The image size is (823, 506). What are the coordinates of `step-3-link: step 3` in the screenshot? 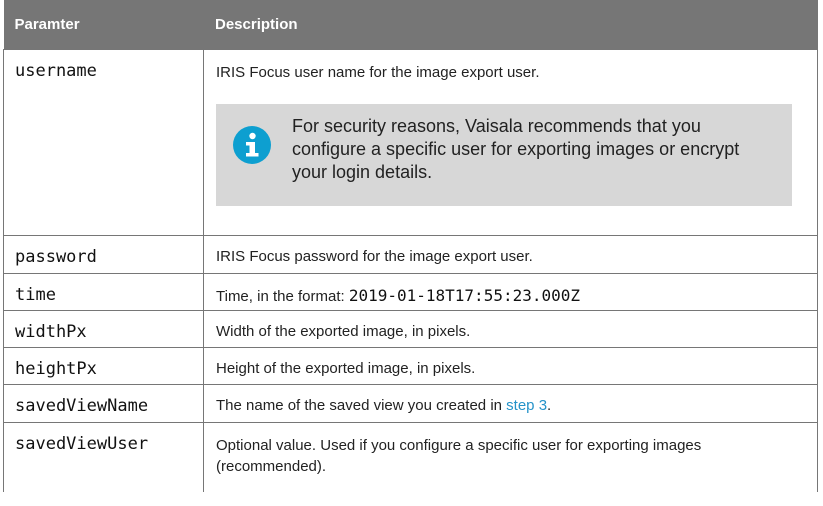 It's located at (526, 405).